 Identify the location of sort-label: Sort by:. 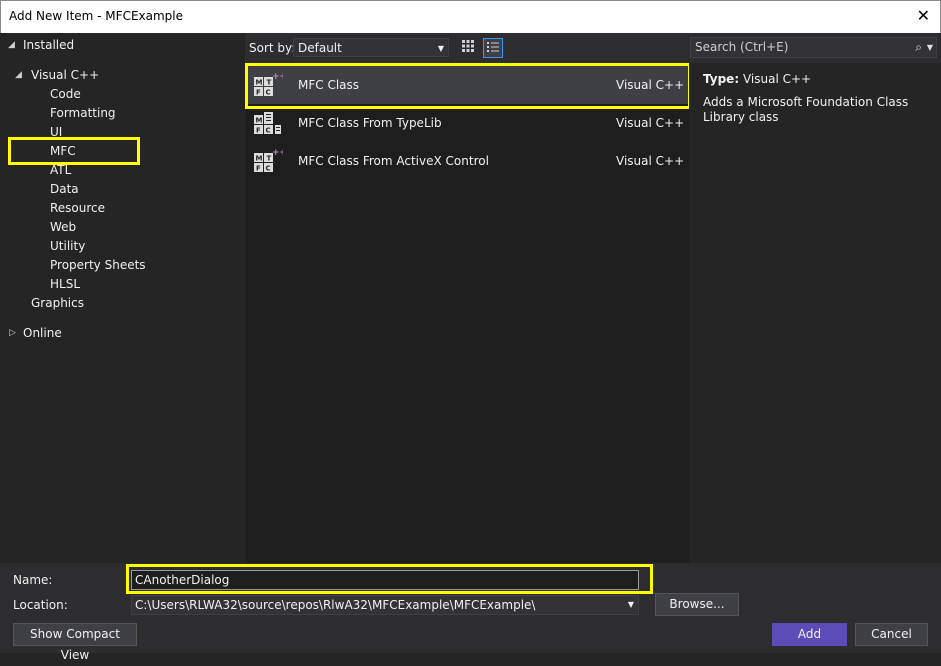
(272, 48).